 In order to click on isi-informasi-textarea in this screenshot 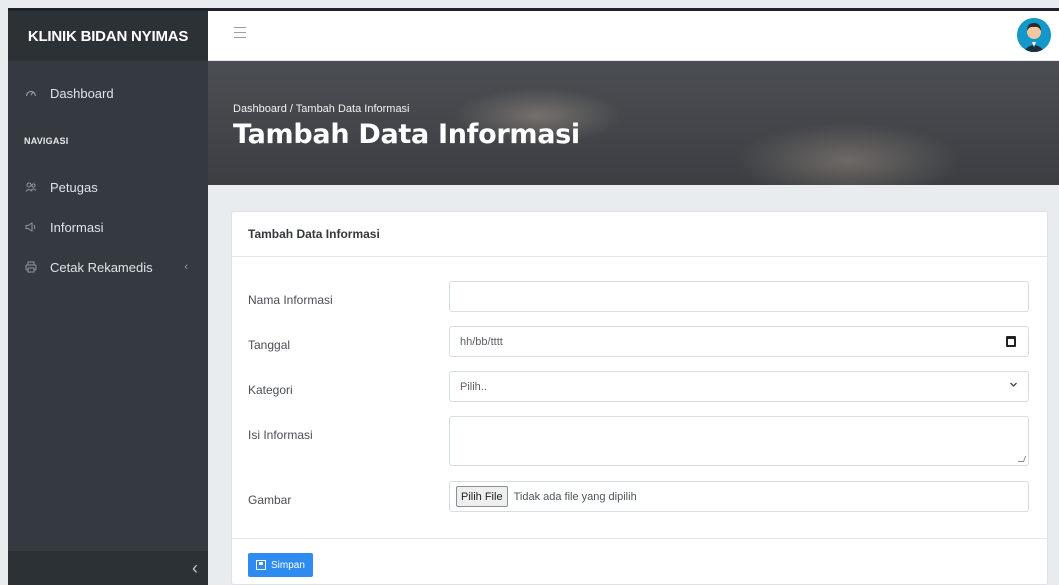, I will do `click(739, 441)`.